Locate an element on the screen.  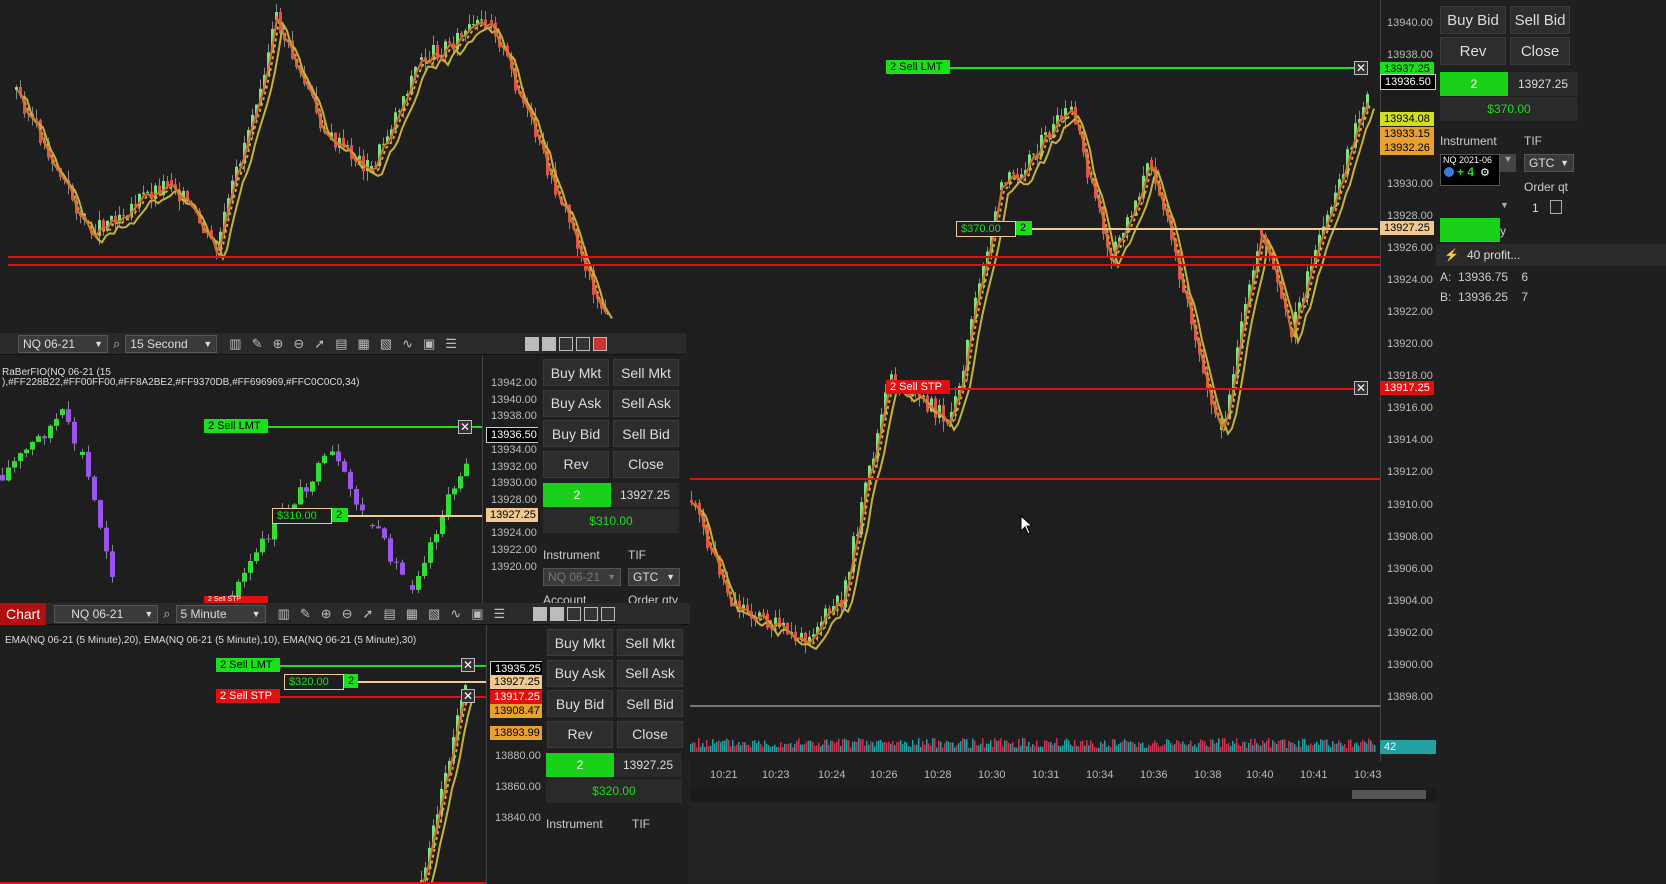
order-qty-input: 1 is located at coordinates (1535, 208).